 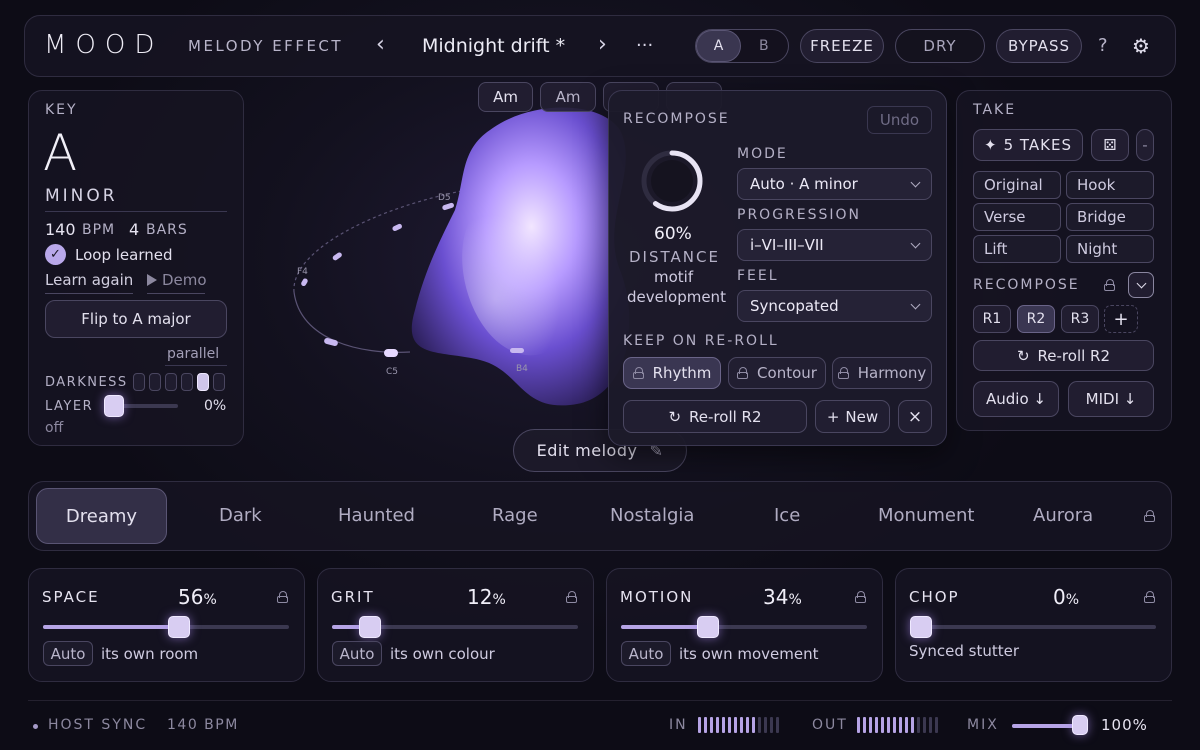 What do you see at coordinates (167, 230) in the screenshot?
I see `bars-unit: BARS` at bounding box center [167, 230].